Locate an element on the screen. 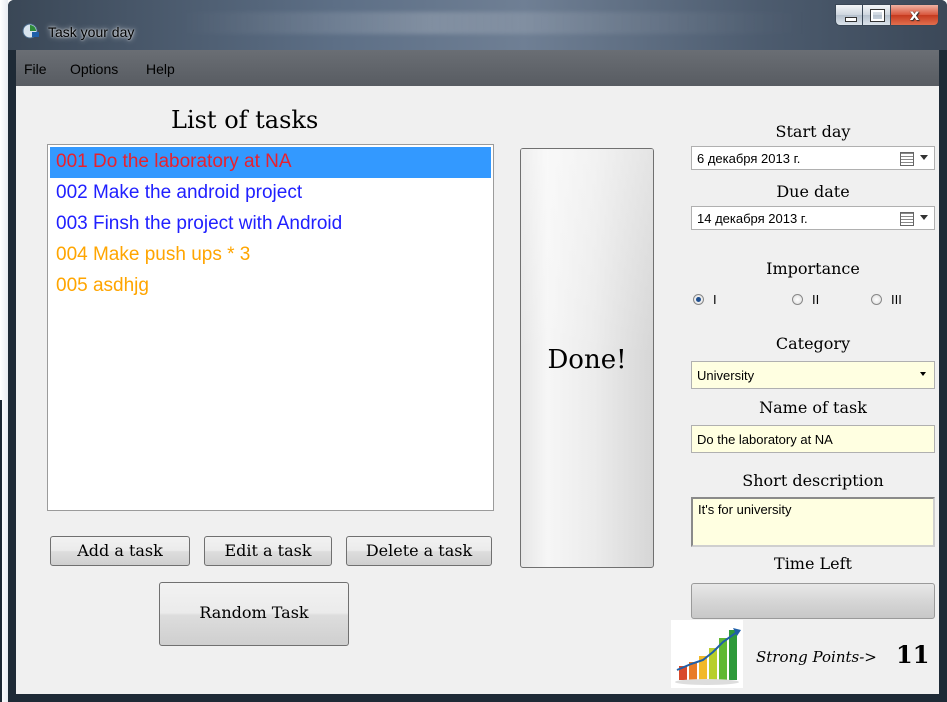  desktop-edge-strip is located at coordinates (1, 551).